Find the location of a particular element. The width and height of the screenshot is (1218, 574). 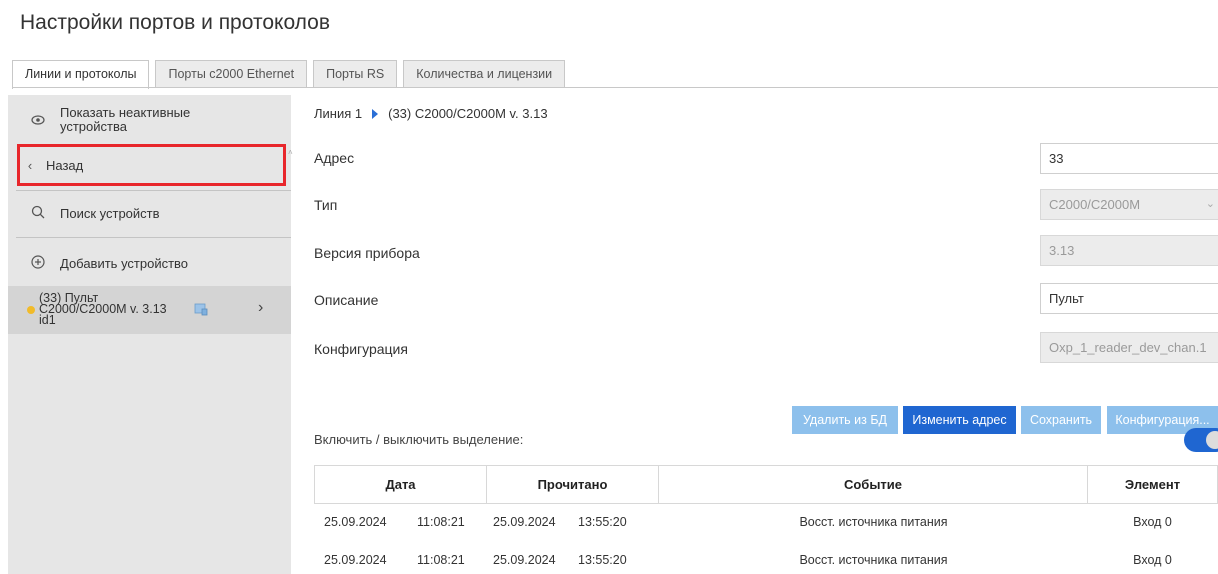

add-device-button: Добавить устройство is located at coordinates (149, 263).